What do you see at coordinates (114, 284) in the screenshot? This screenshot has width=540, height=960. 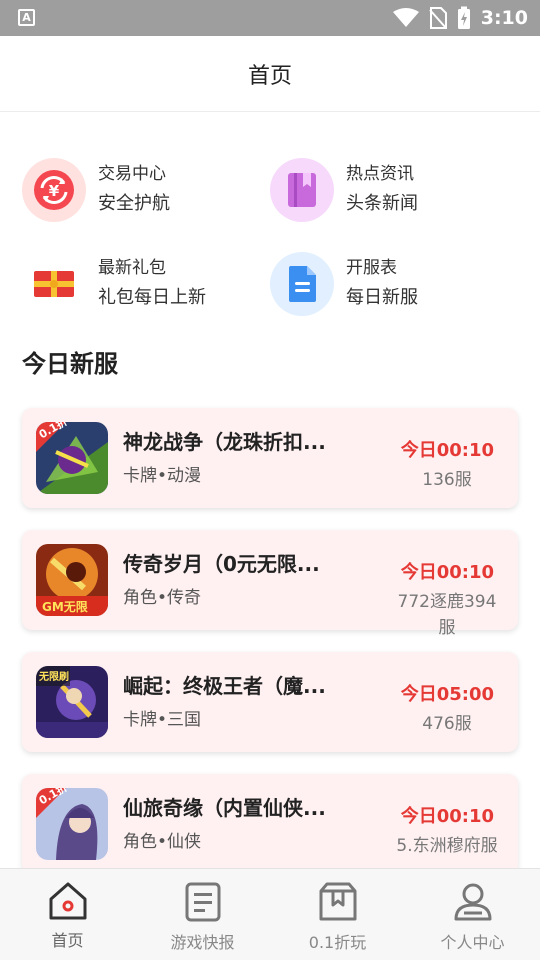 I see `quick-link-gift-packs: 最新礼包 礼包每日上新` at bounding box center [114, 284].